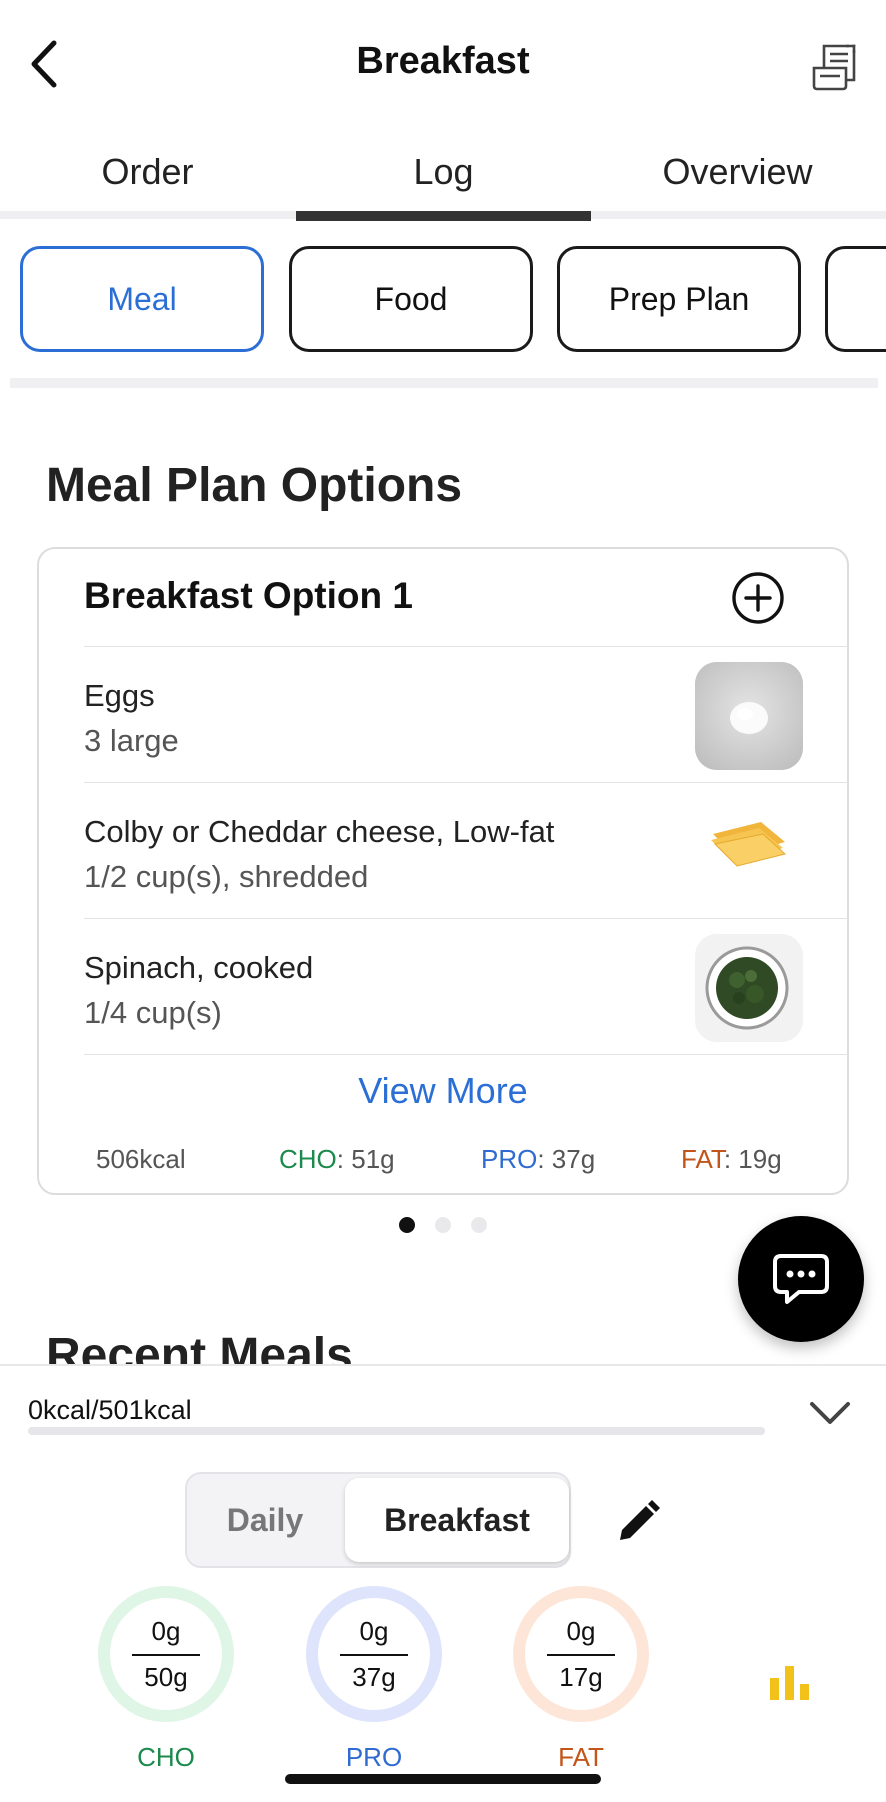 The image size is (886, 1802). I want to click on chat-button, so click(801, 1279).